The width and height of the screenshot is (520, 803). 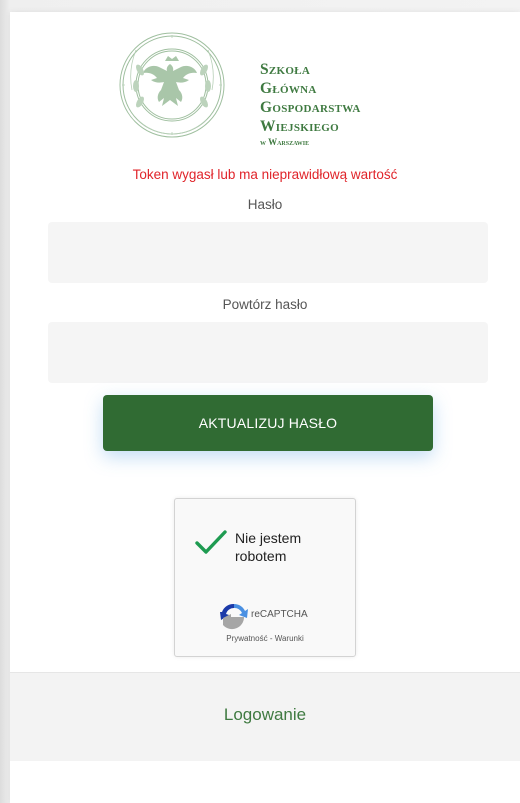 I want to click on card-footer: Logowanie, so click(x=265, y=716).